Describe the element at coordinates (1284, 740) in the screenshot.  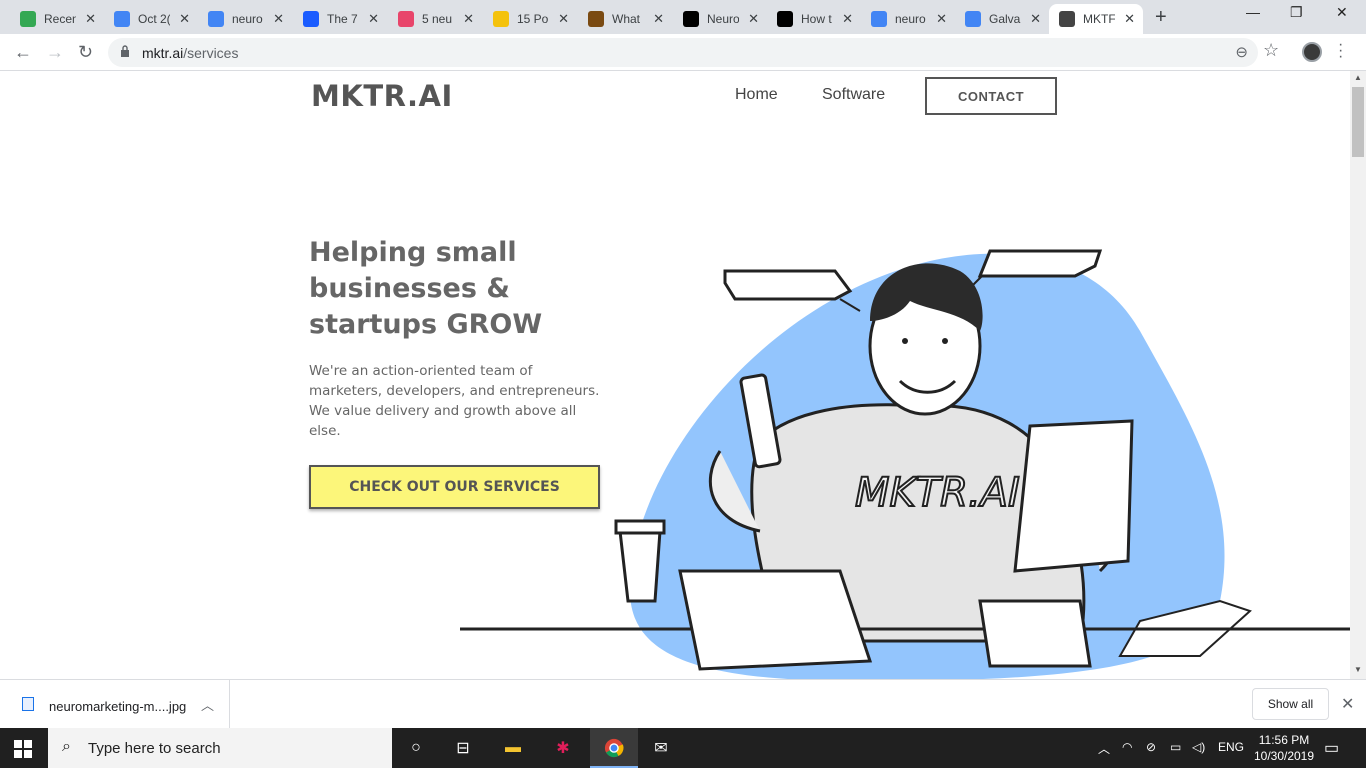
I see `clock-time: 11:56 PM` at that location.